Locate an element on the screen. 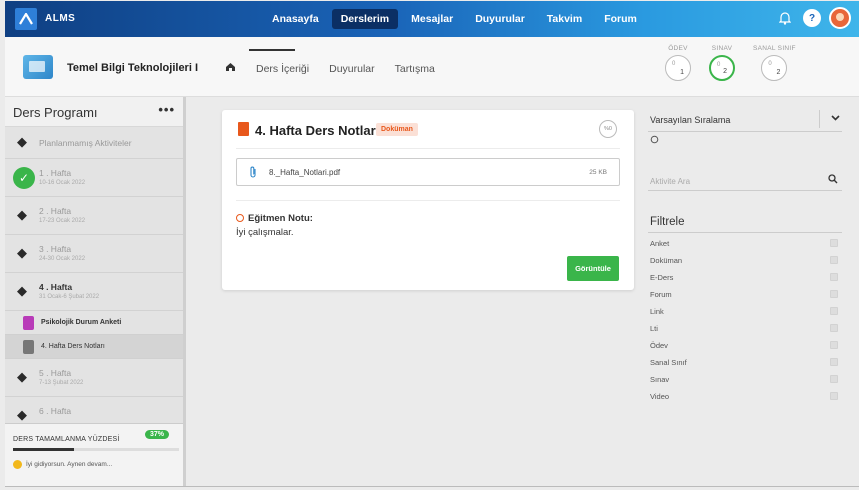 This screenshot has width=859, height=490. stat-sinav: SINAV 02 is located at coordinates (722, 63).